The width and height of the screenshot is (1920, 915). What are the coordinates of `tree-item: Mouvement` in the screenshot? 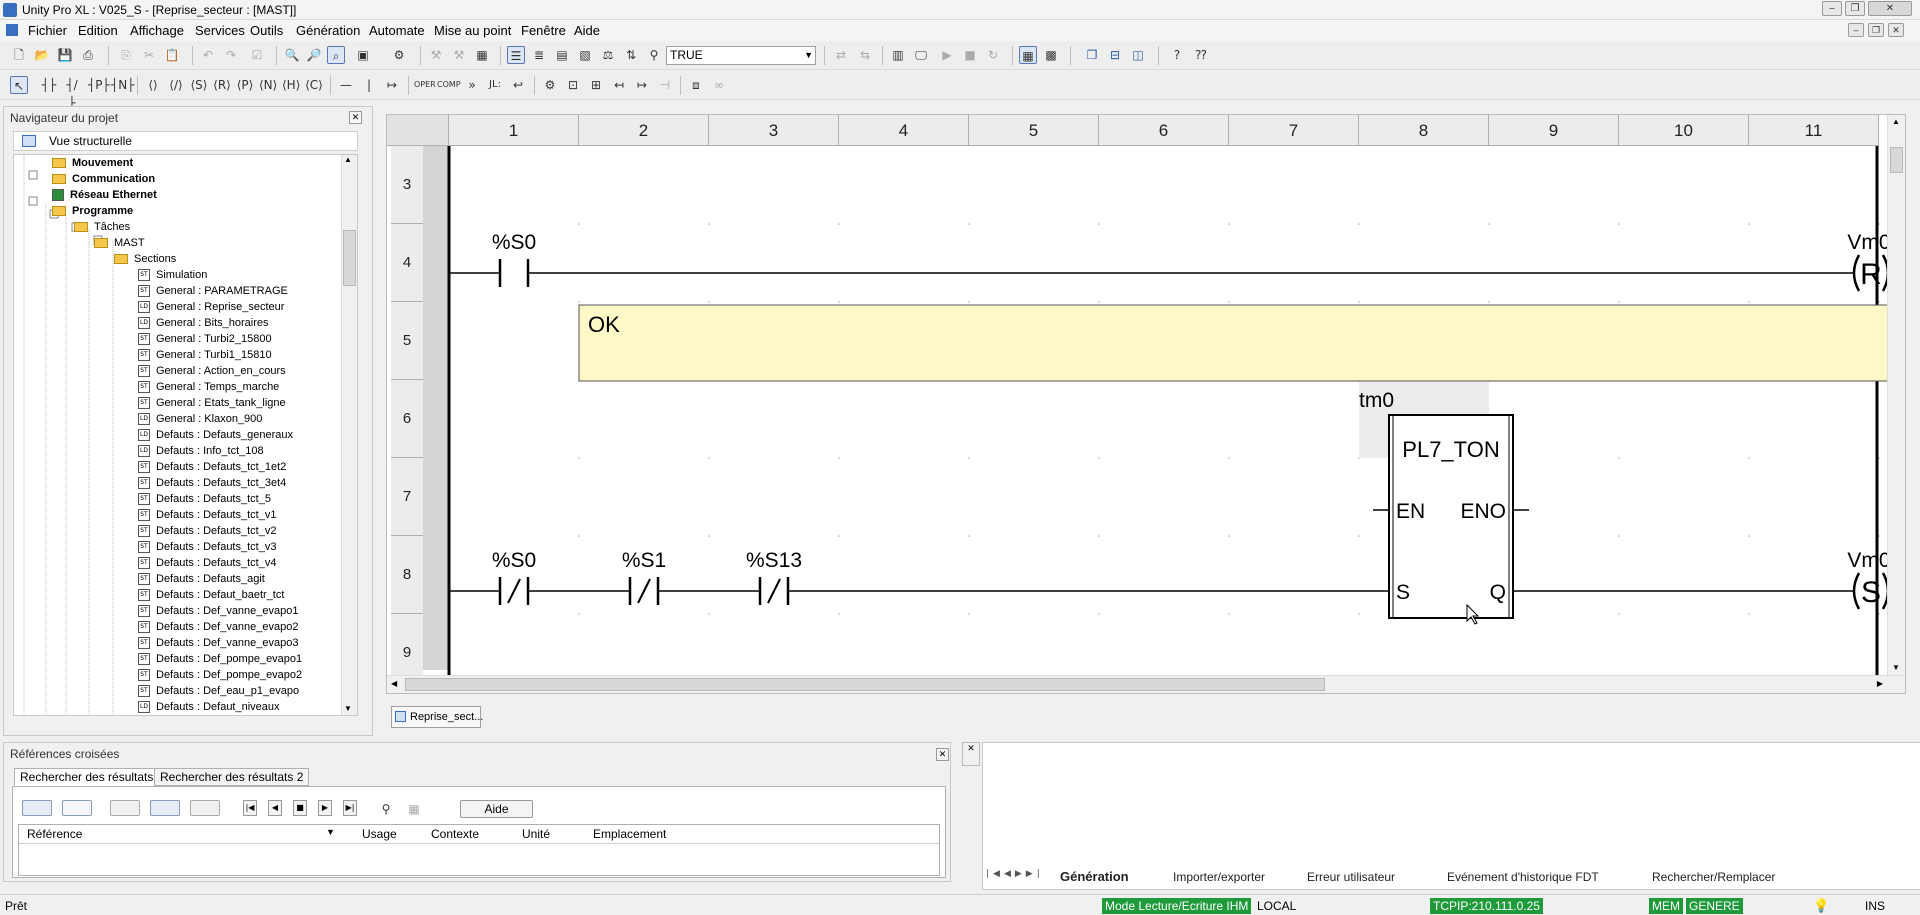 It's located at (92, 163).